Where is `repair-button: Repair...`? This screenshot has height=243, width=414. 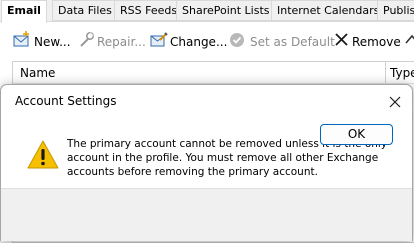
repair-button: Repair... is located at coordinates (121, 42).